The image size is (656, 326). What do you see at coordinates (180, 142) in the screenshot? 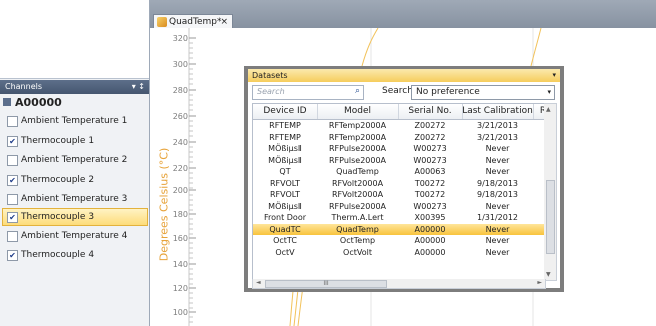
I see `y-tick-label: 240` at bounding box center [180, 142].